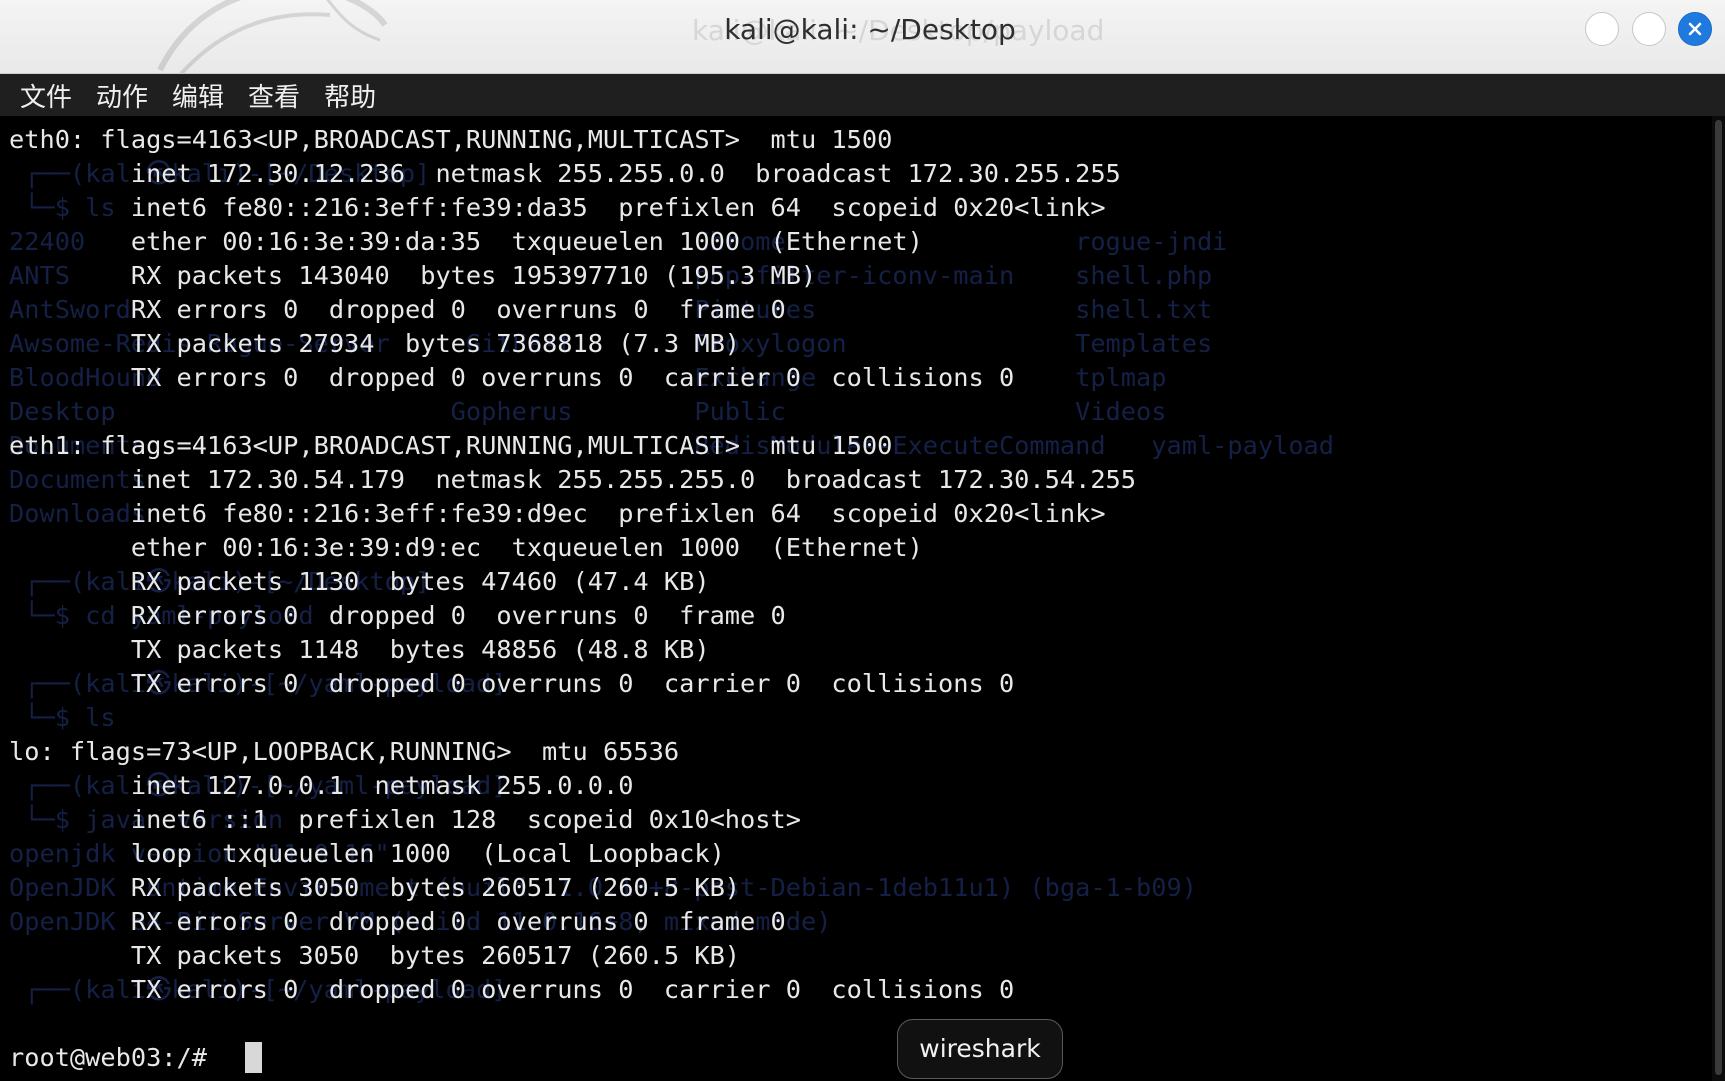  Describe the element at coordinates (198, 95) in the screenshot. I see `menu-edit: 编辑` at that location.